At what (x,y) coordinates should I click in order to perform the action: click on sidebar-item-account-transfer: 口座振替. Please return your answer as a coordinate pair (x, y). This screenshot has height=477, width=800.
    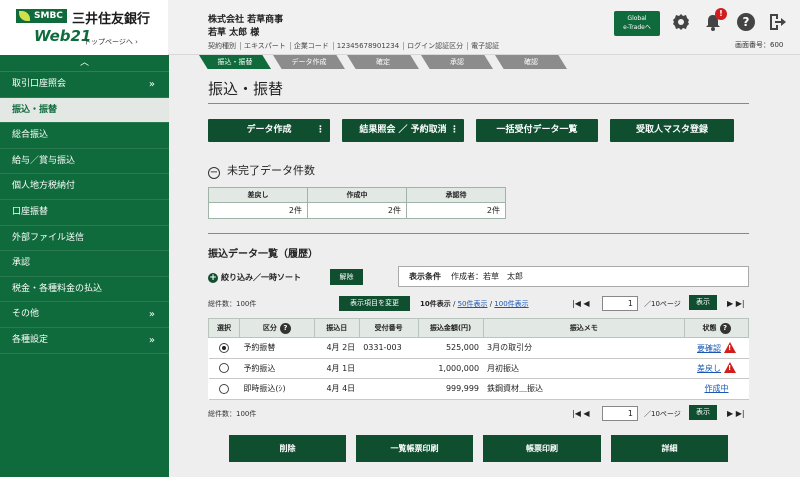
    Looking at the image, I should click on (84, 213).